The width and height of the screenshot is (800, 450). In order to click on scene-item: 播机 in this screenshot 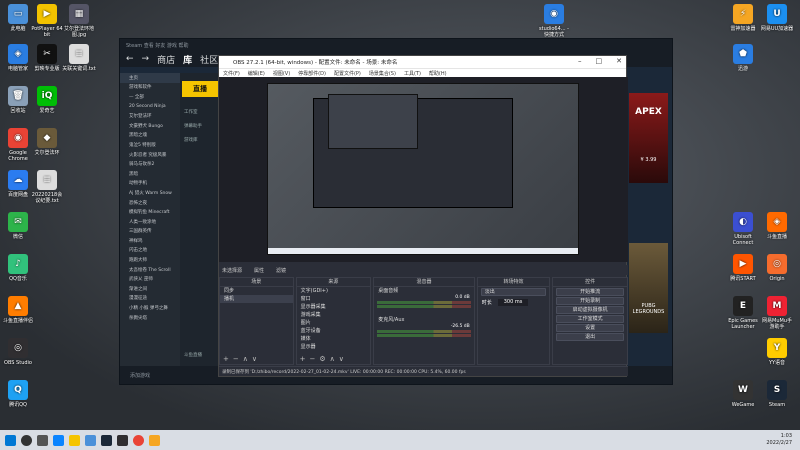, I will do `click(256, 299)`.